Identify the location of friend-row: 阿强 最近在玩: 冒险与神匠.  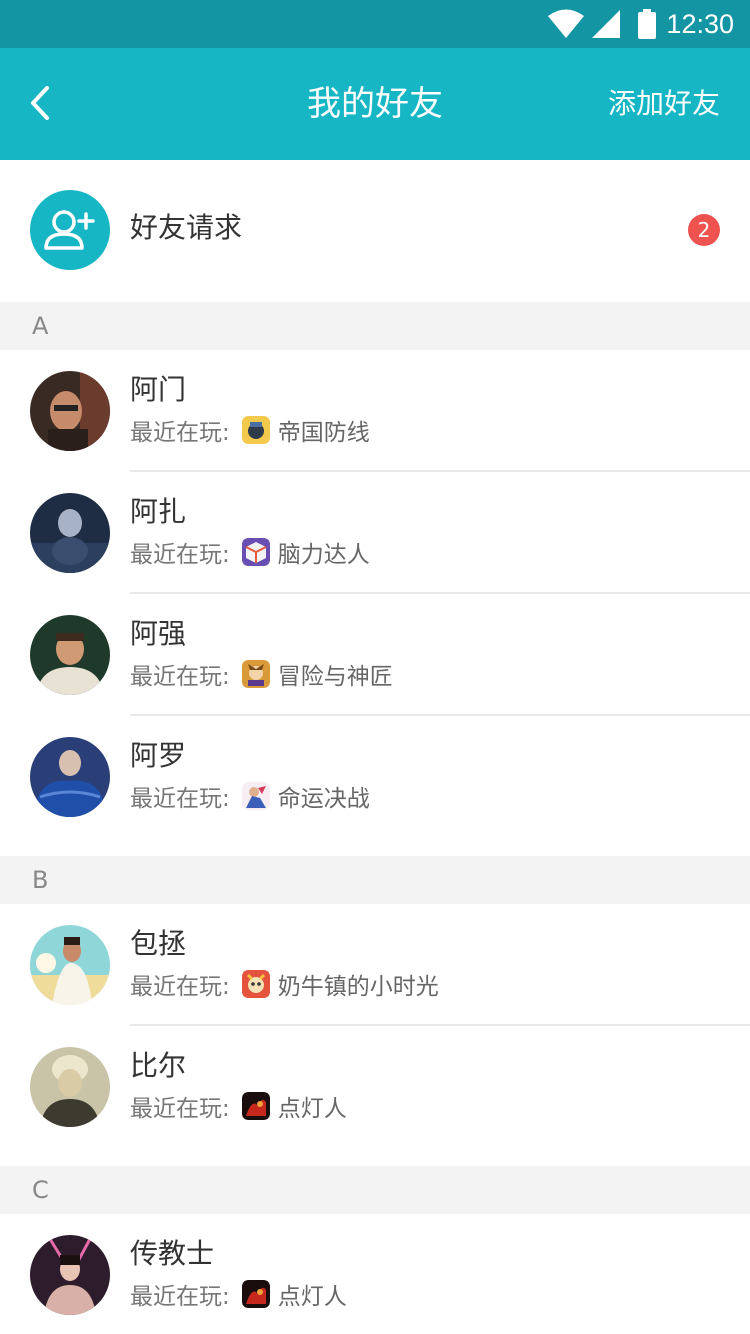
(375, 655).